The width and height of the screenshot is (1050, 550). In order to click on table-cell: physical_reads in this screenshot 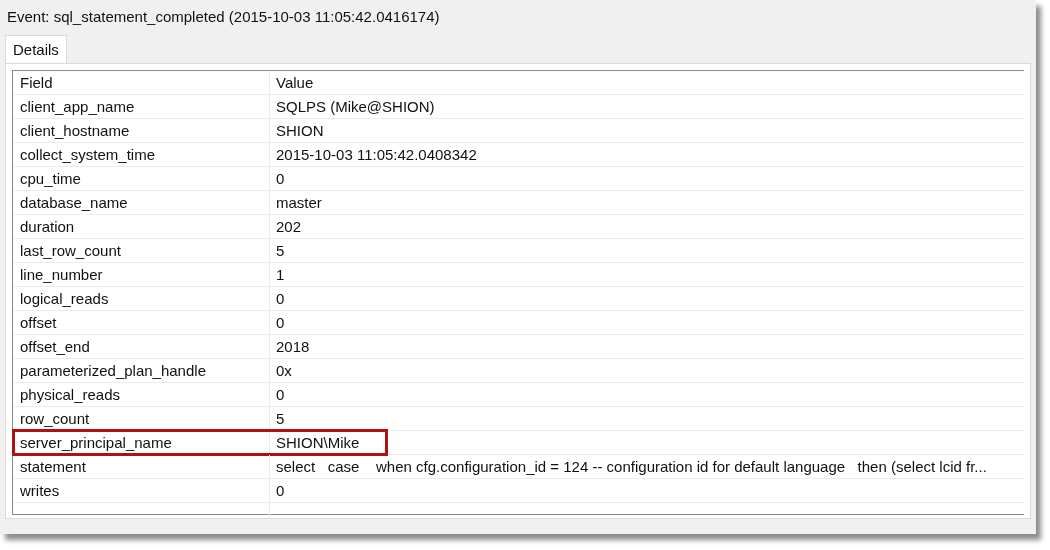, I will do `click(141, 394)`.